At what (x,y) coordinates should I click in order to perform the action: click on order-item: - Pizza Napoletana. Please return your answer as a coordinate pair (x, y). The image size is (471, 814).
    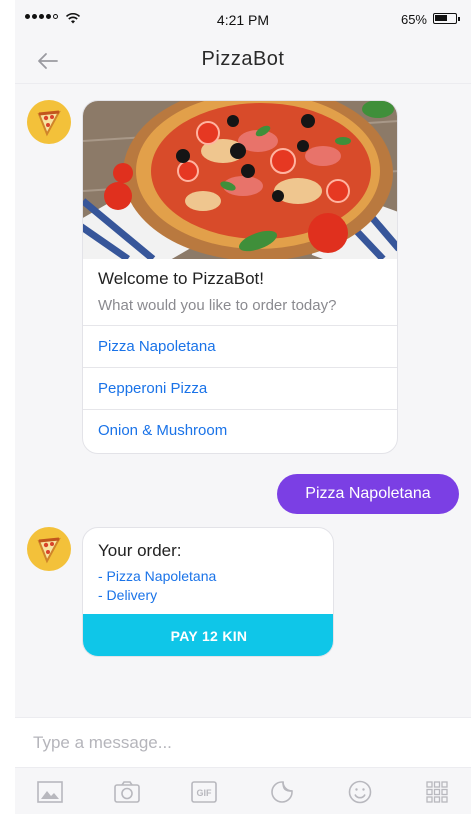
    Looking at the image, I should click on (157, 576).